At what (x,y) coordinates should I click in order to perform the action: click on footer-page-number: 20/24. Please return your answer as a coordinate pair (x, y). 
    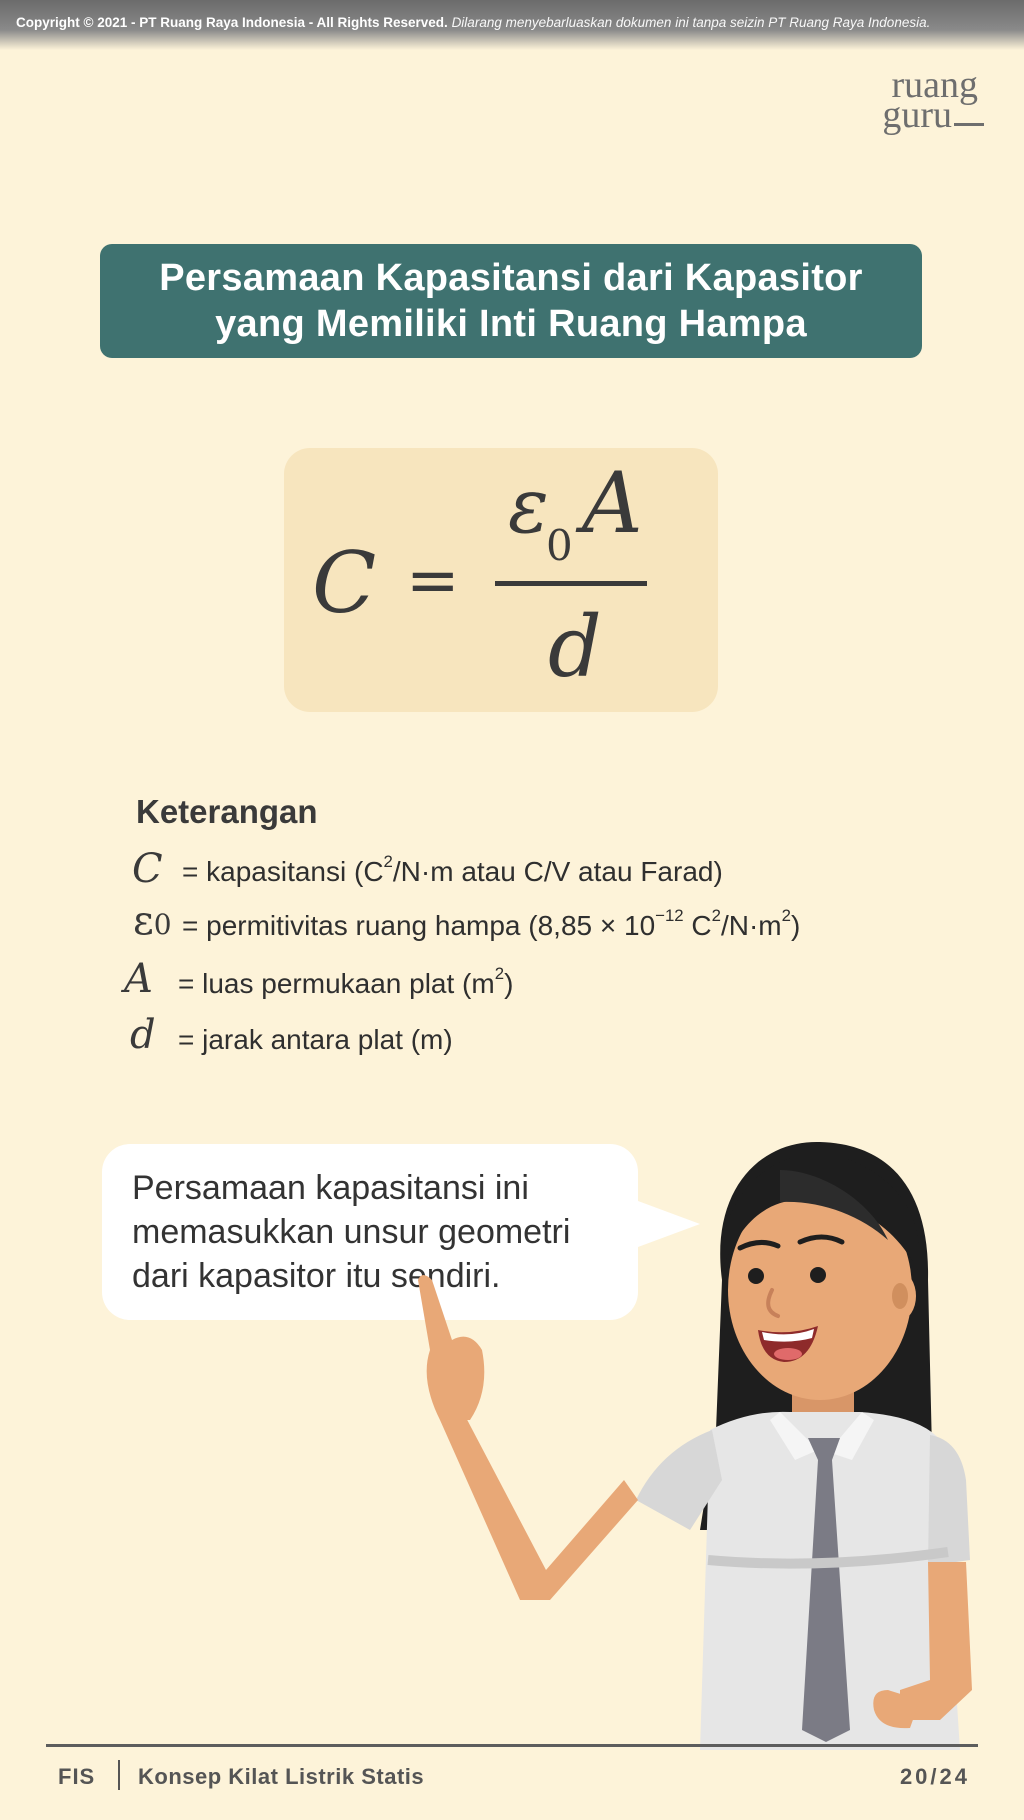
    Looking at the image, I should click on (934, 1776).